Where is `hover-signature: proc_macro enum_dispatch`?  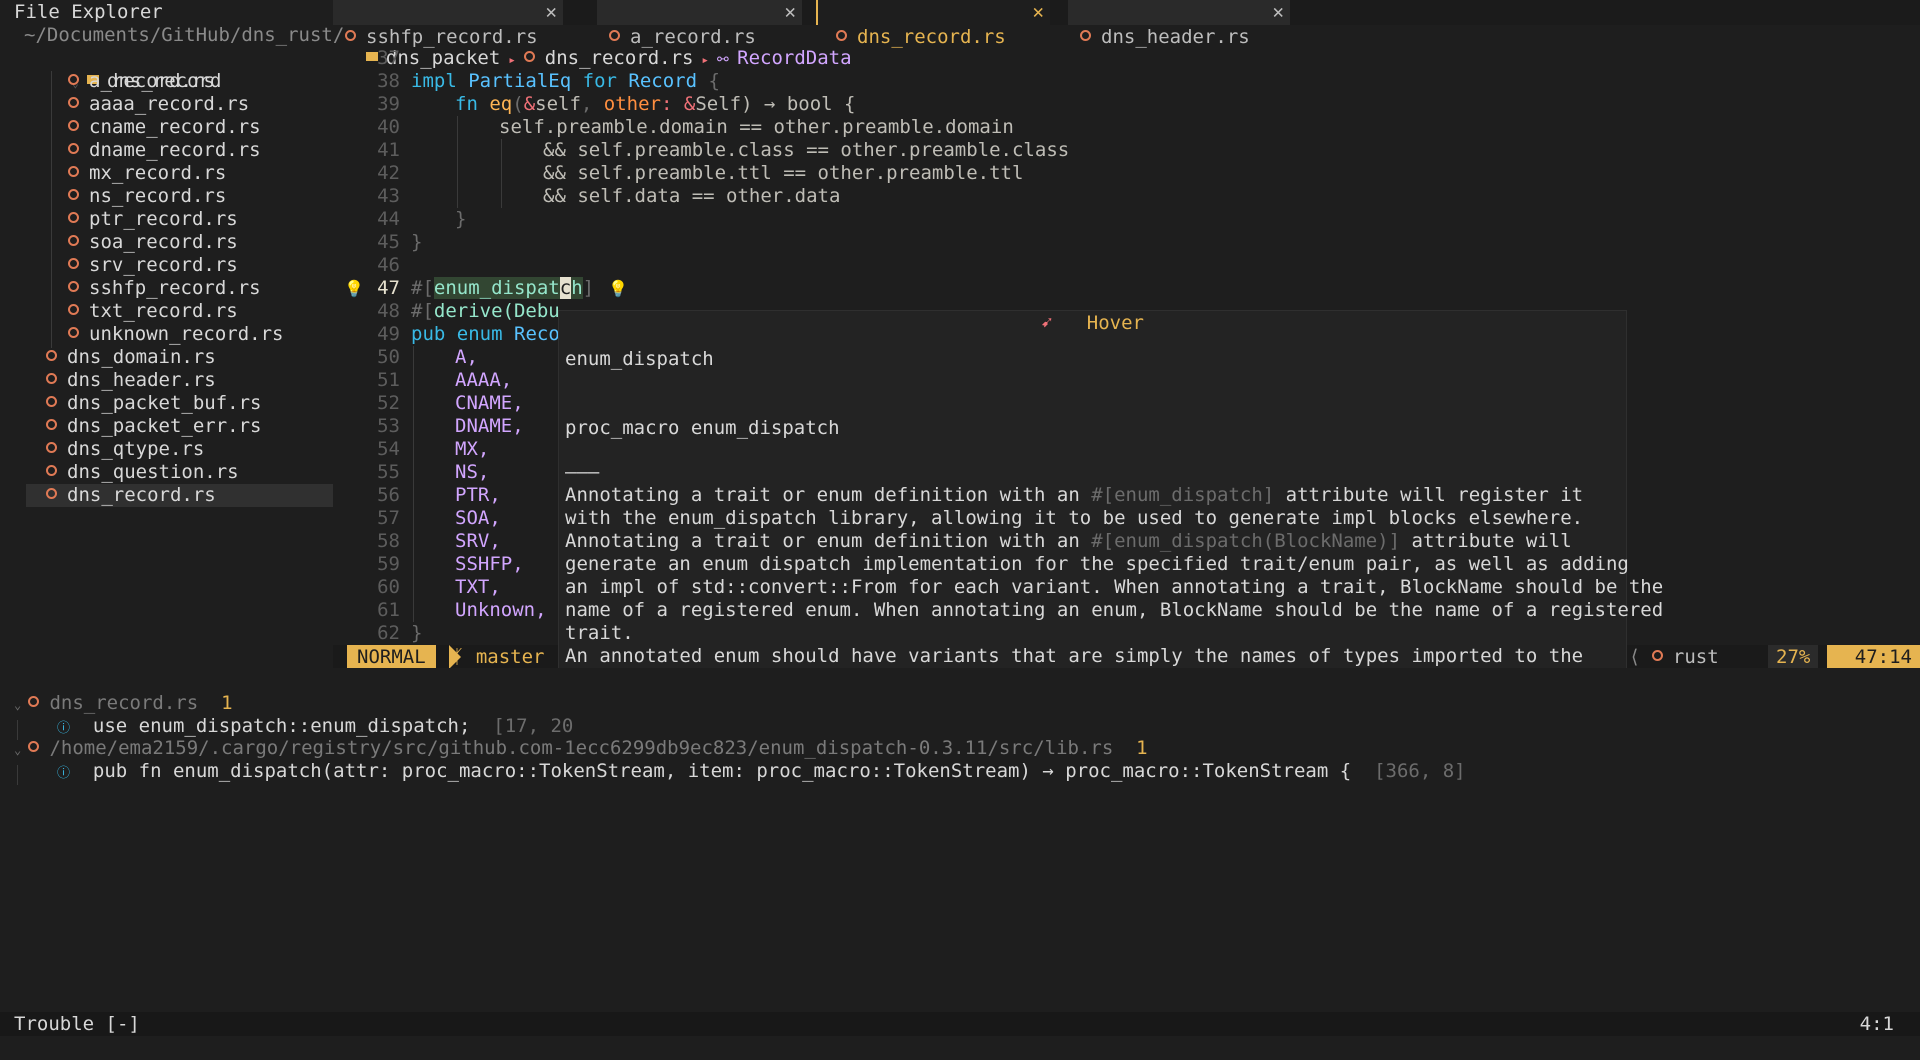
hover-signature: proc_macro enum_dispatch is located at coordinates (702, 428).